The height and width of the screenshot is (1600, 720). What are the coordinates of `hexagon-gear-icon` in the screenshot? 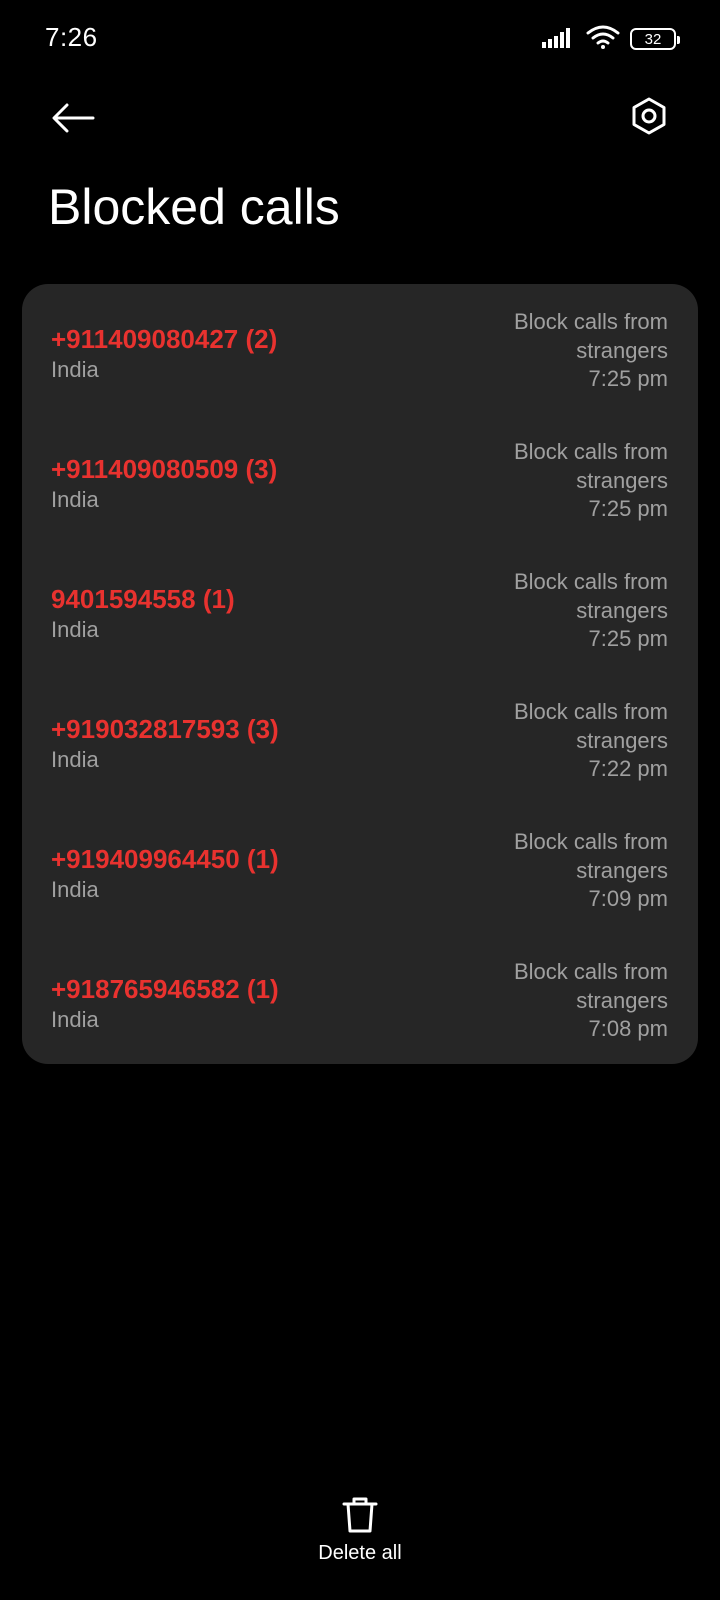 It's located at (649, 118).